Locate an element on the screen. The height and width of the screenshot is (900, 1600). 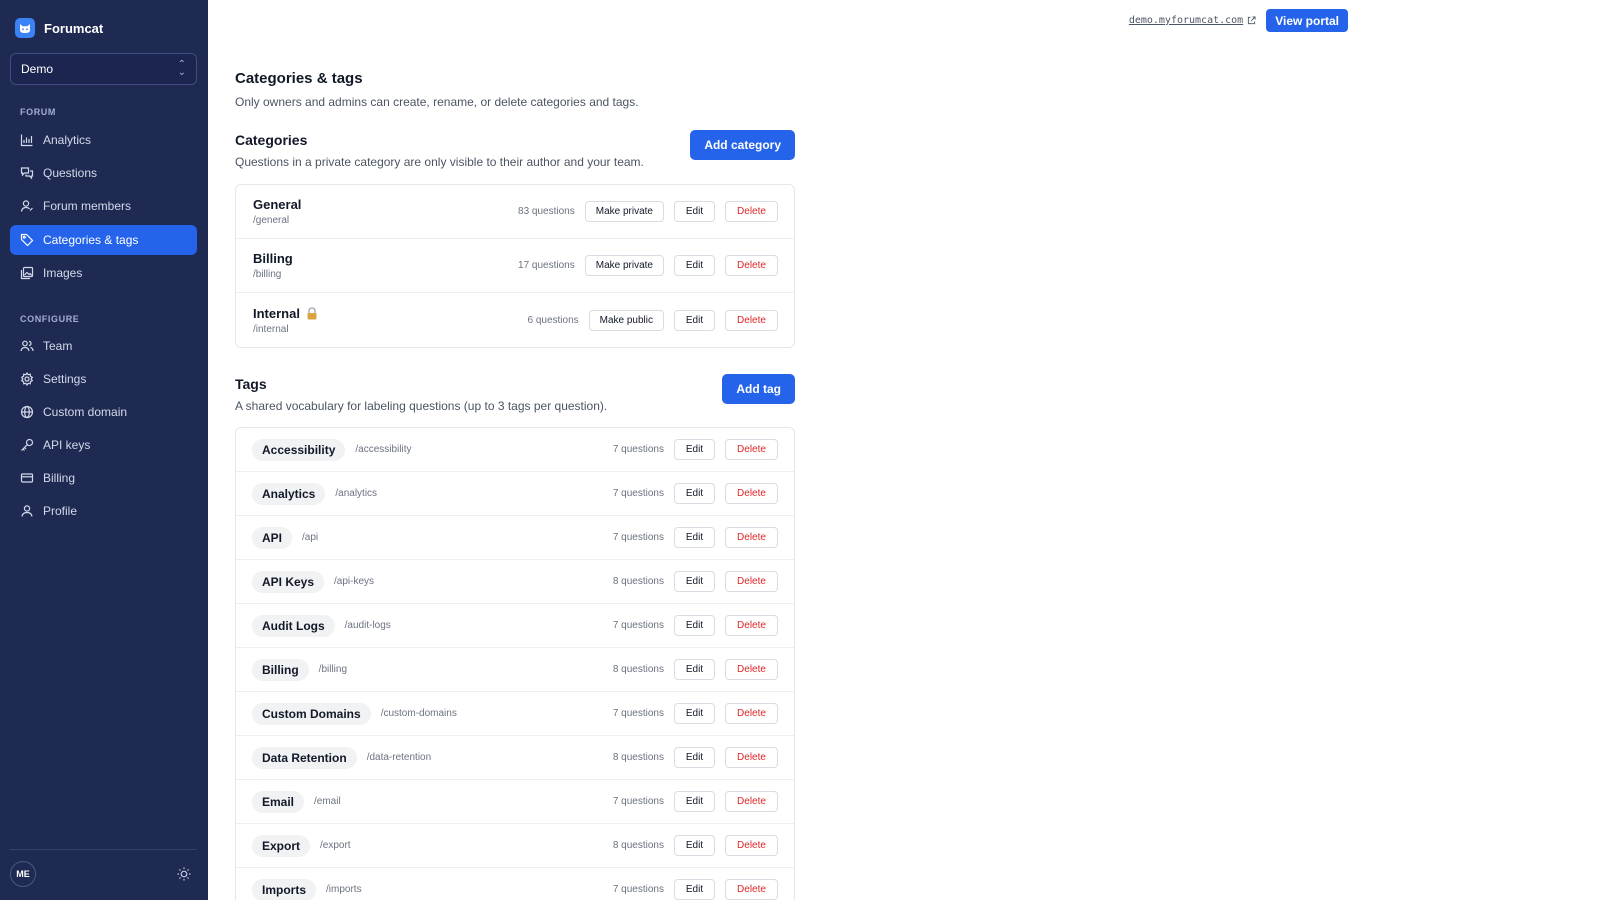
tag-name: Custom Domains is located at coordinates (311, 713).